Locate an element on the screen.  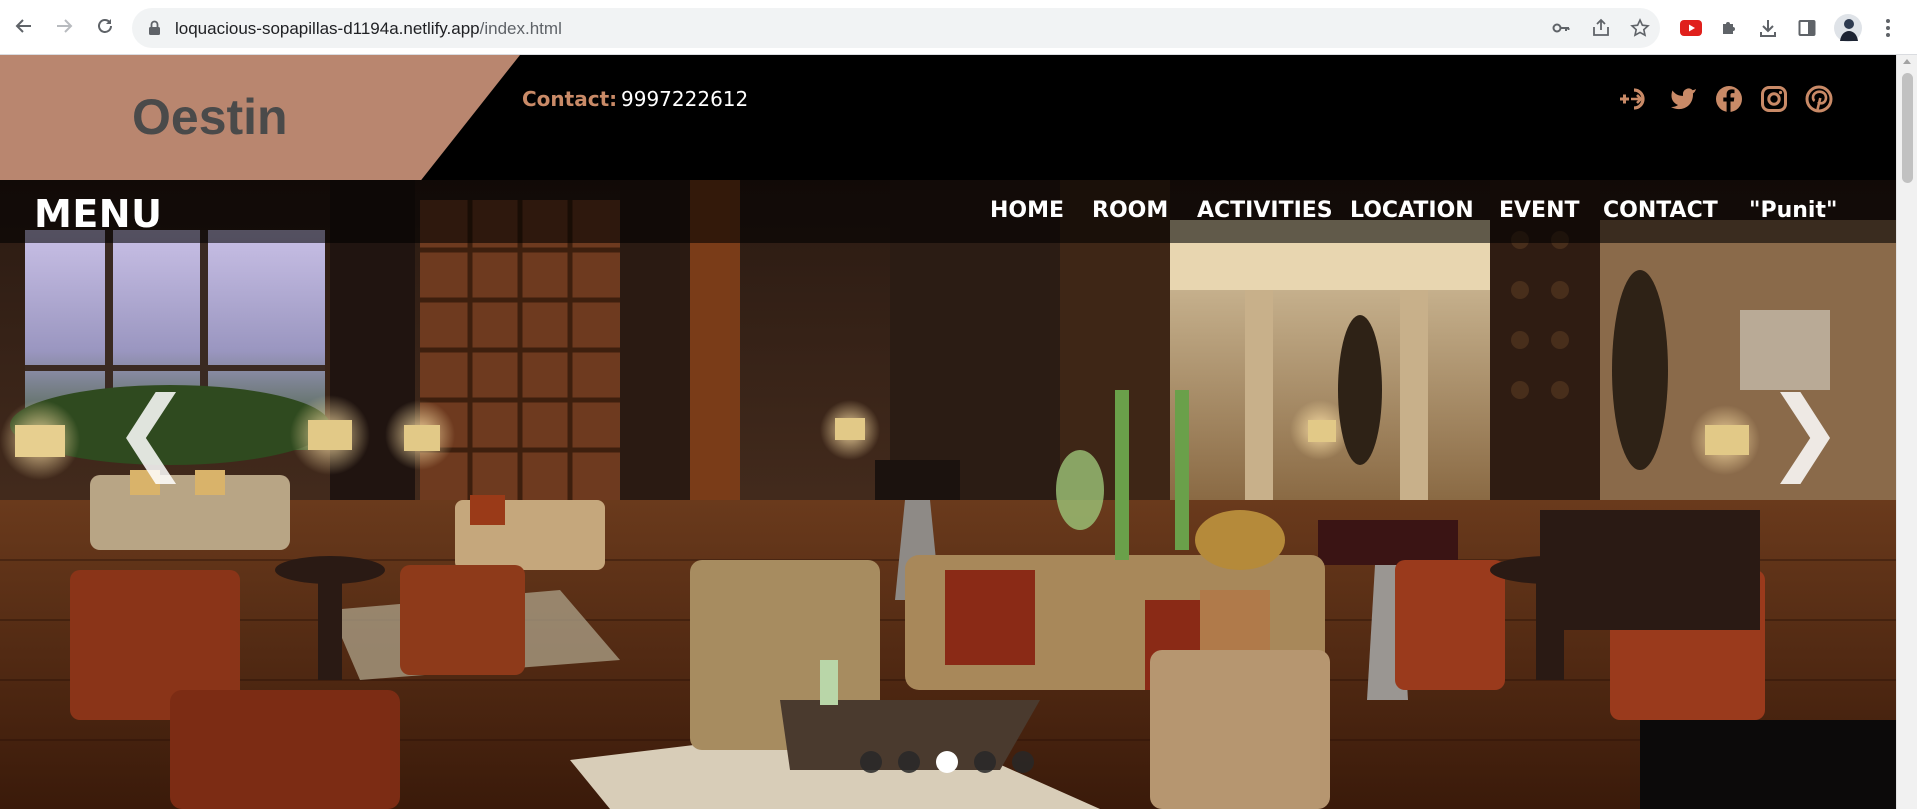
side-panel-icon is located at coordinates (1807, 28).